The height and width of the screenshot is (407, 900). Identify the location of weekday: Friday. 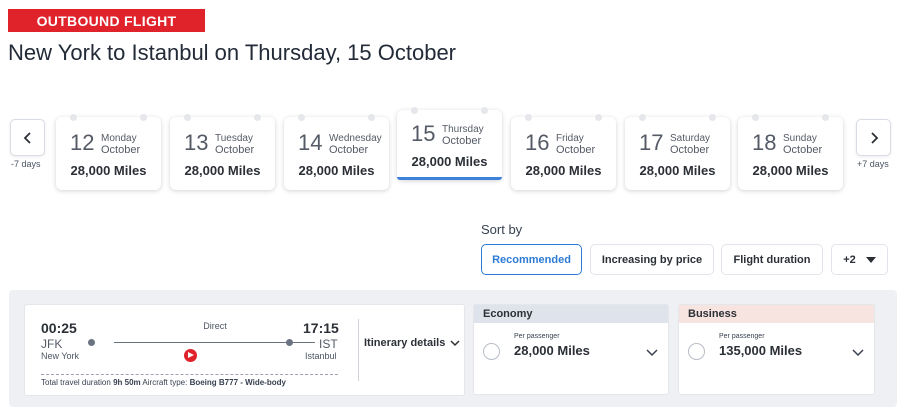
(570, 138).